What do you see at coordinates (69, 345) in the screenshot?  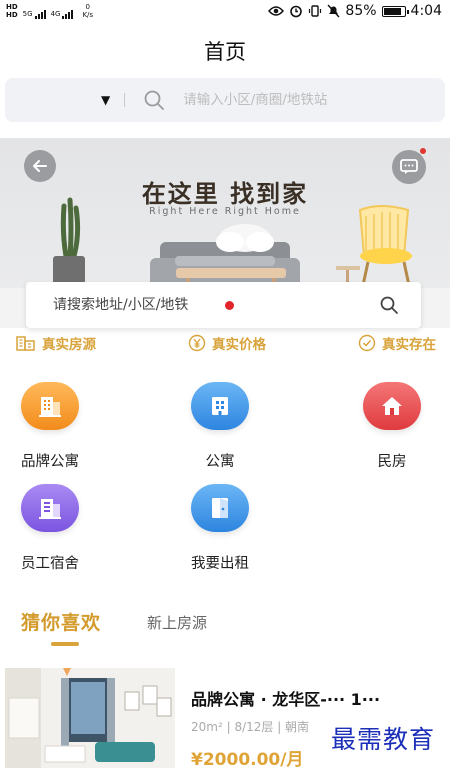 I see `feature-label: 真实房源` at bounding box center [69, 345].